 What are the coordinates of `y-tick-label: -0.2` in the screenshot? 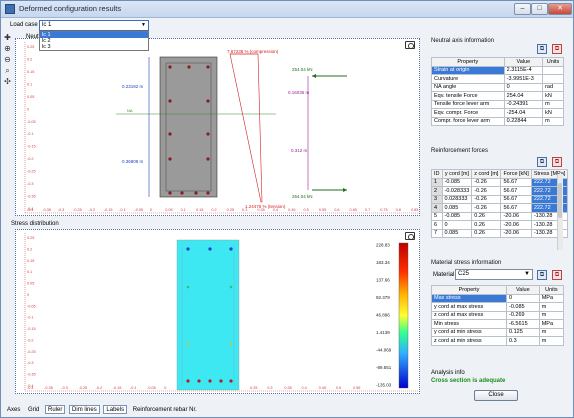 It's located at (30, 159).